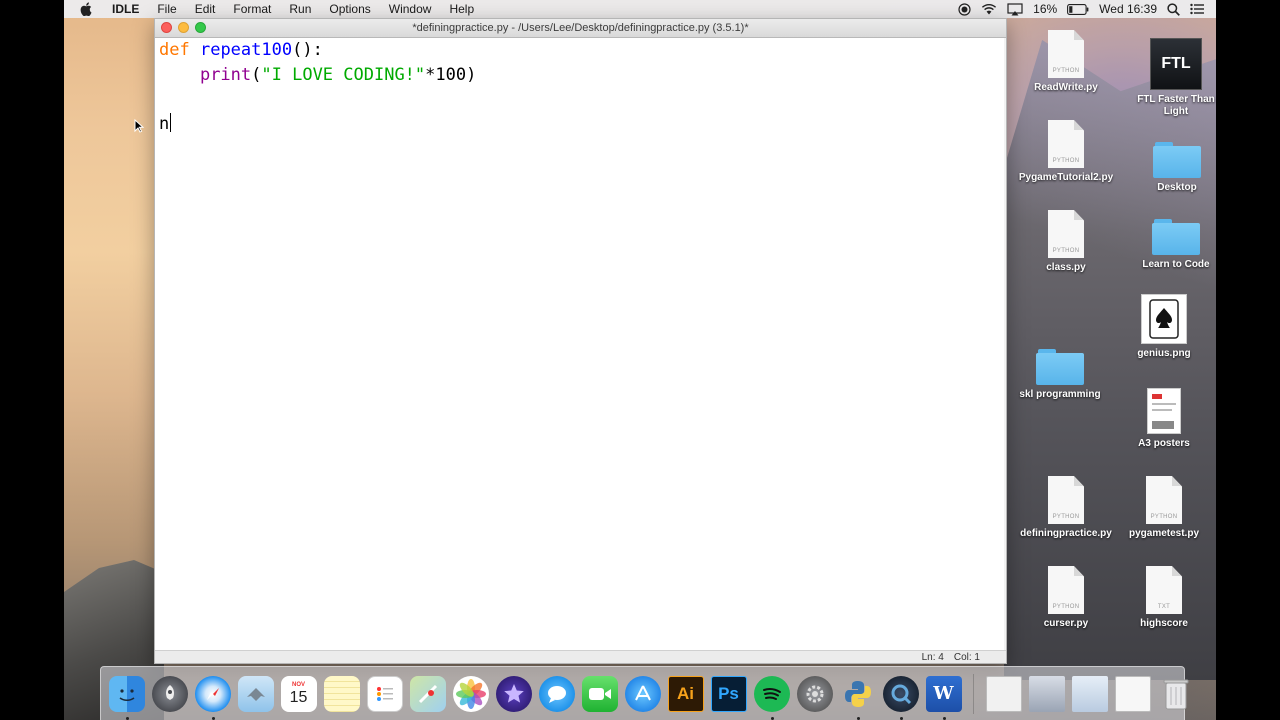  I want to click on desktop-icon-desktop-folder: Desktop, so click(1171, 160).